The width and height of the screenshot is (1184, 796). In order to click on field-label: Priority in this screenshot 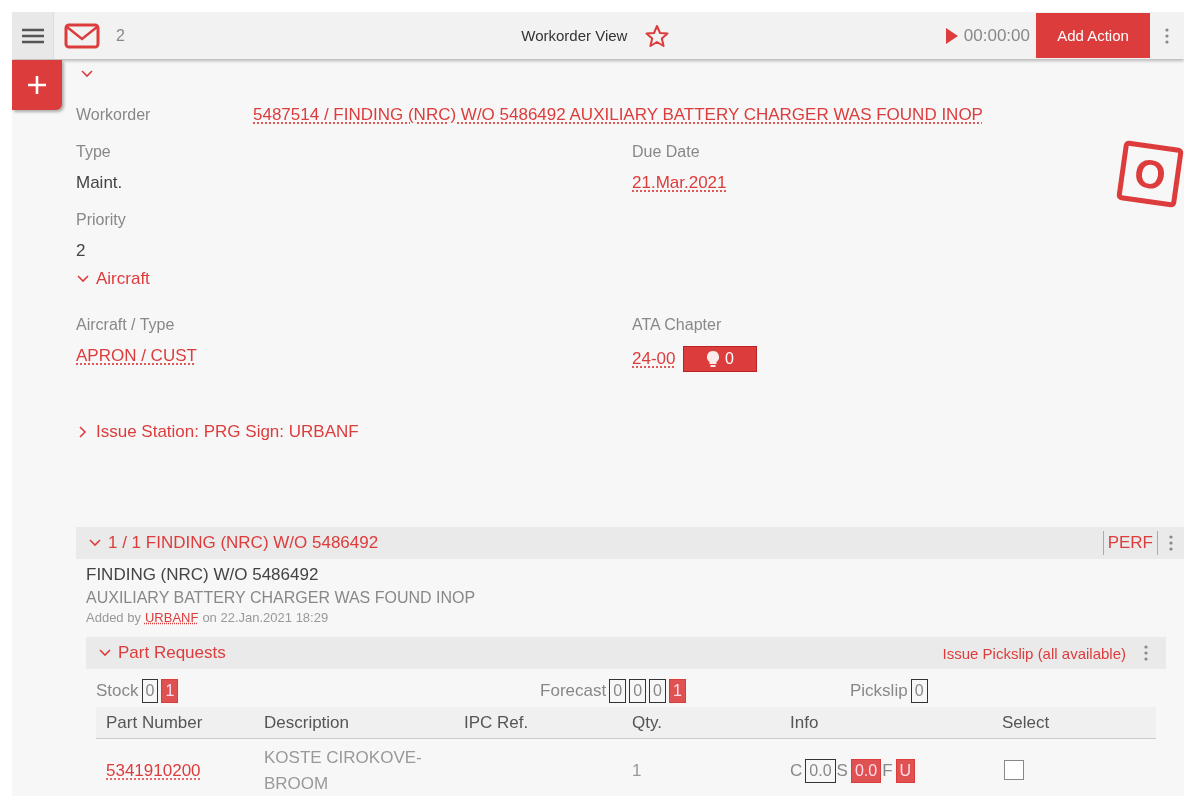, I will do `click(101, 220)`.